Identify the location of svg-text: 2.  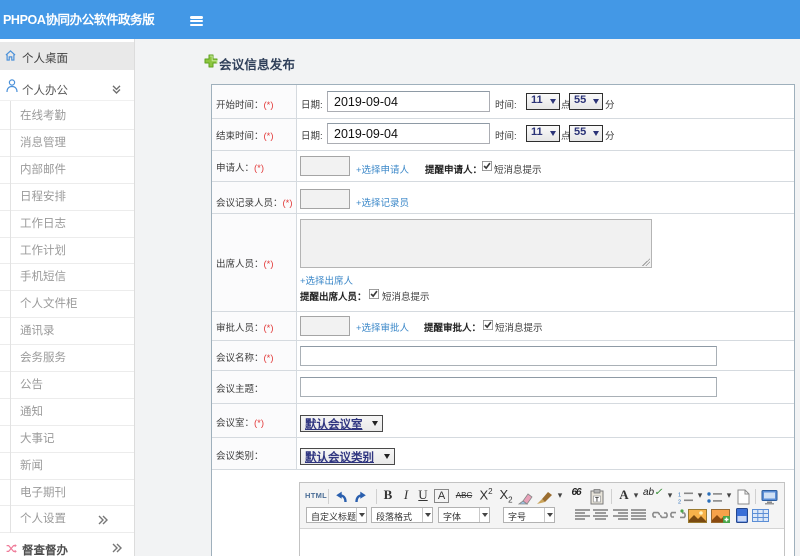
(679, 503).